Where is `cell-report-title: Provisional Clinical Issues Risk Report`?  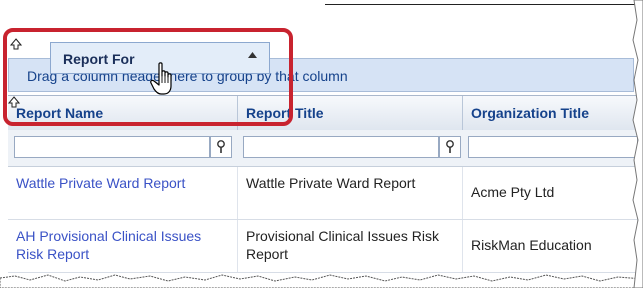
cell-report-title: Provisional Clinical Issues Risk Report is located at coordinates (350, 246).